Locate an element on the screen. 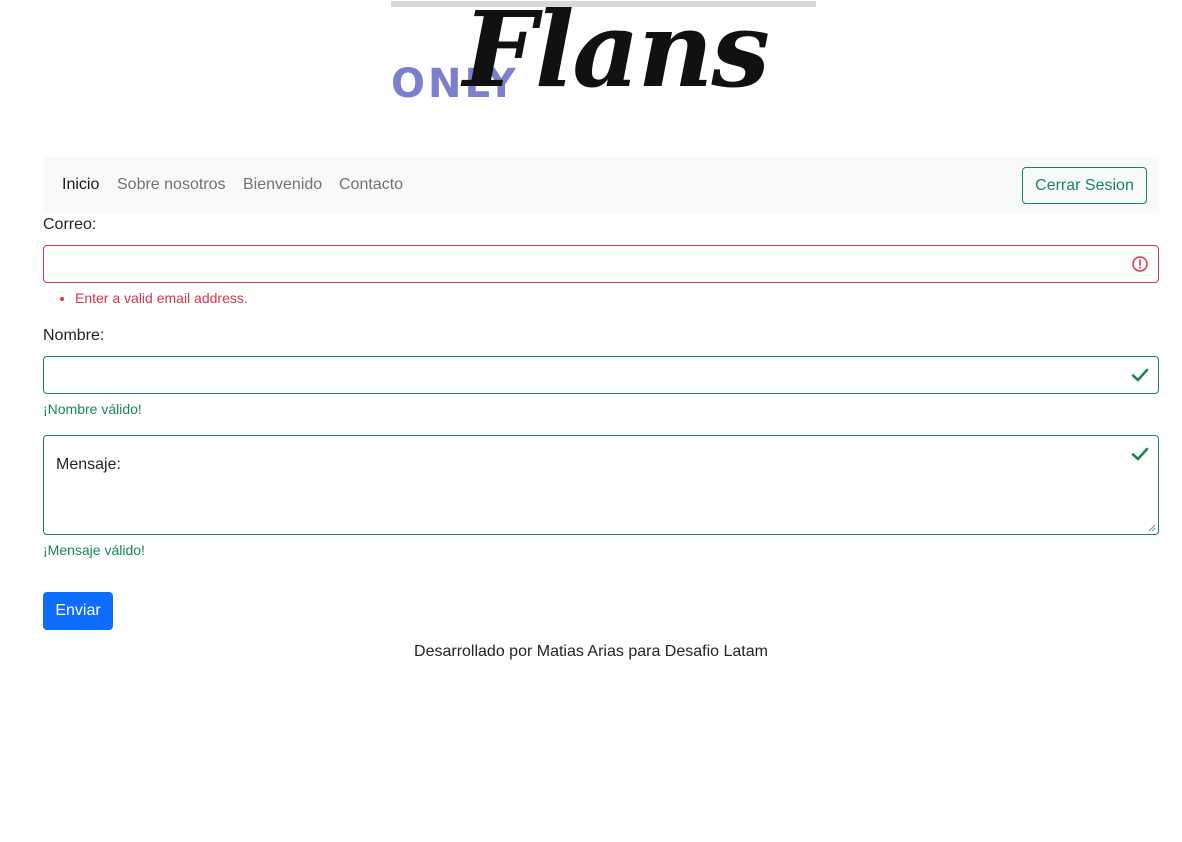  email-error-list: Enter a valid email address. is located at coordinates (161, 298).